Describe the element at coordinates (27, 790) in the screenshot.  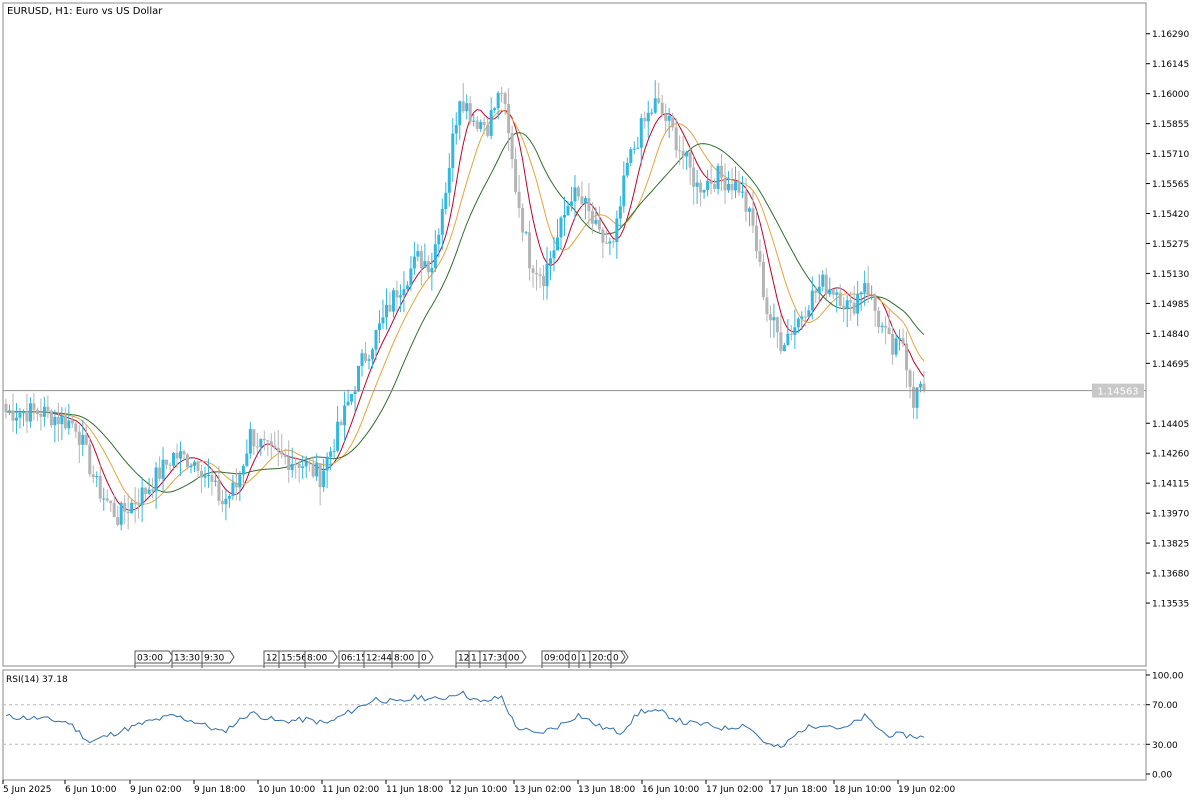
I see `time-axis-label: 5 Jun 2025` at that location.